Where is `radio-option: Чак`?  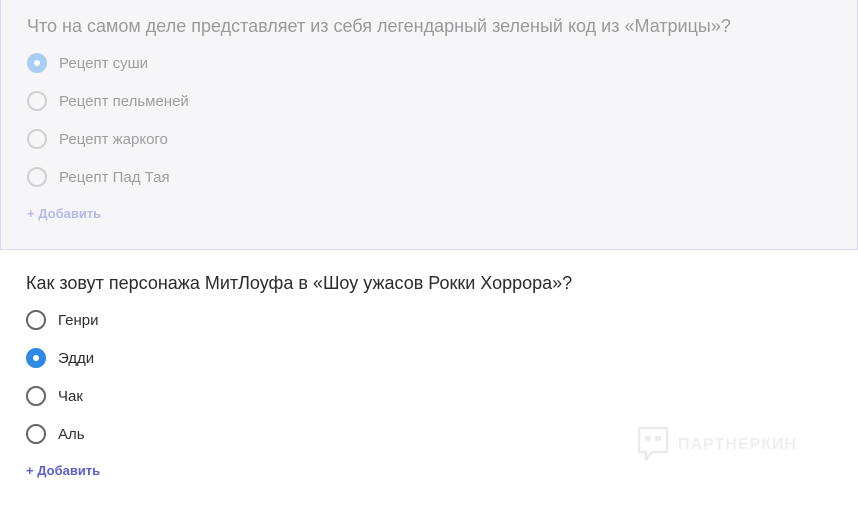
radio-option: Чак is located at coordinates (54, 396).